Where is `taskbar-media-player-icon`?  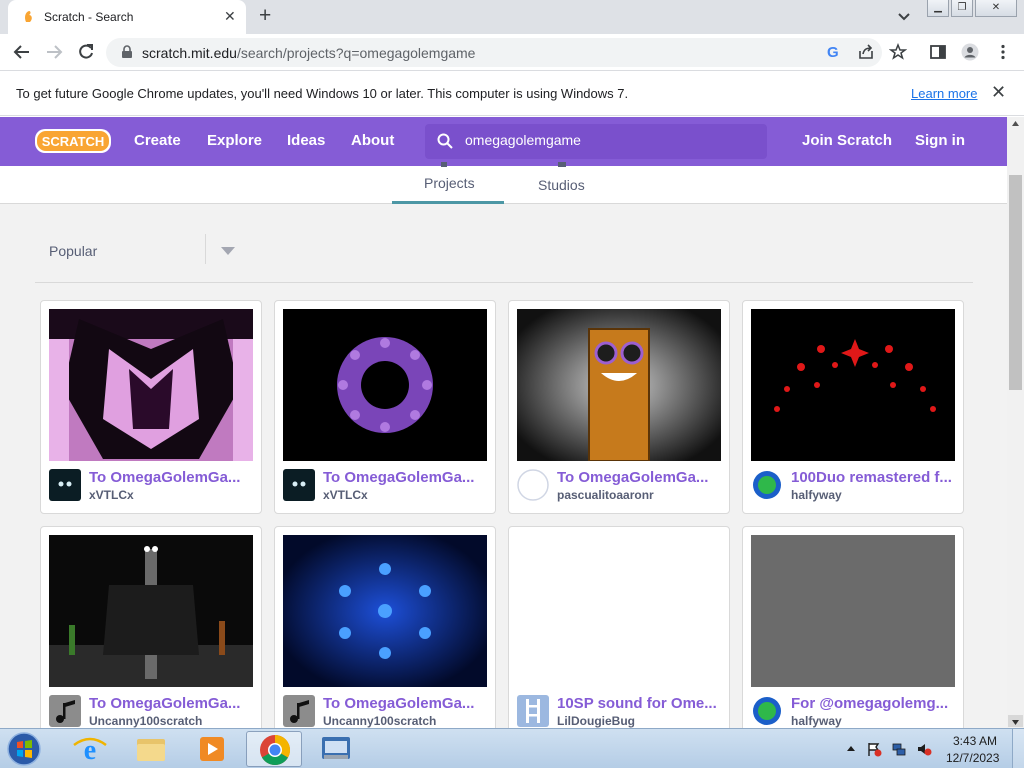 taskbar-media-player-icon is located at coordinates (212, 749).